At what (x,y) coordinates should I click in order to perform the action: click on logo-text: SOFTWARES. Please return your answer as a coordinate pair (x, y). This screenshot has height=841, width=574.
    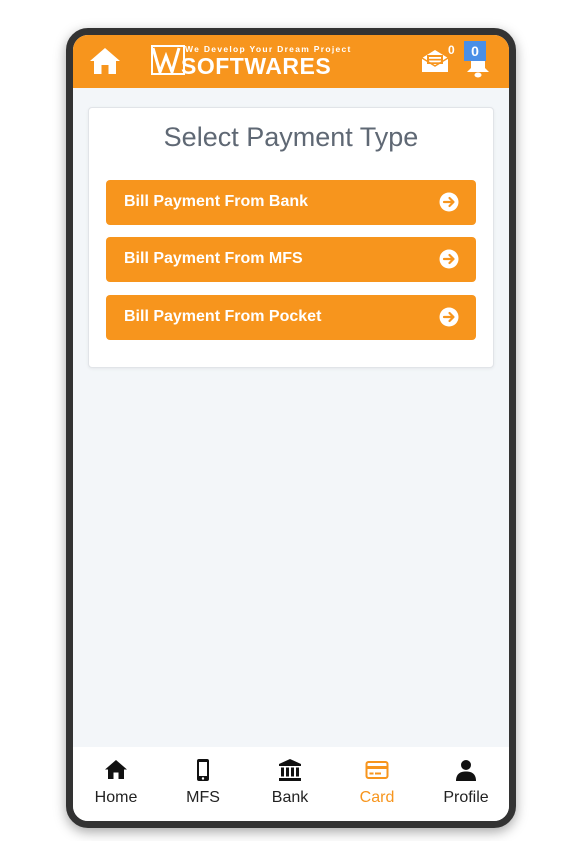
    Looking at the image, I should click on (256, 66).